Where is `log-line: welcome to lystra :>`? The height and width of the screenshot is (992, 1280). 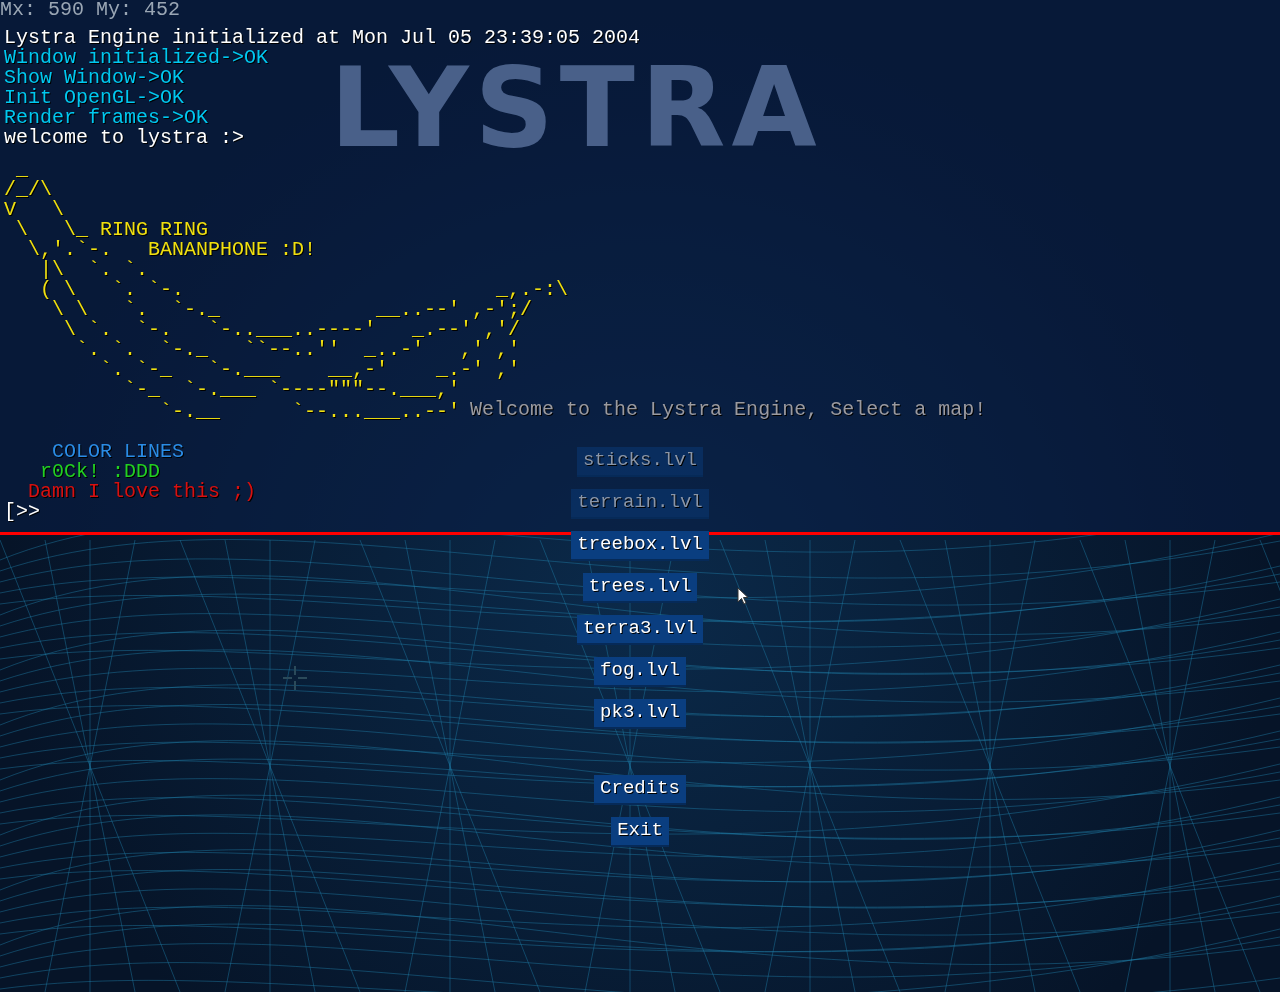 log-line: welcome to lystra :> is located at coordinates (124, 138).